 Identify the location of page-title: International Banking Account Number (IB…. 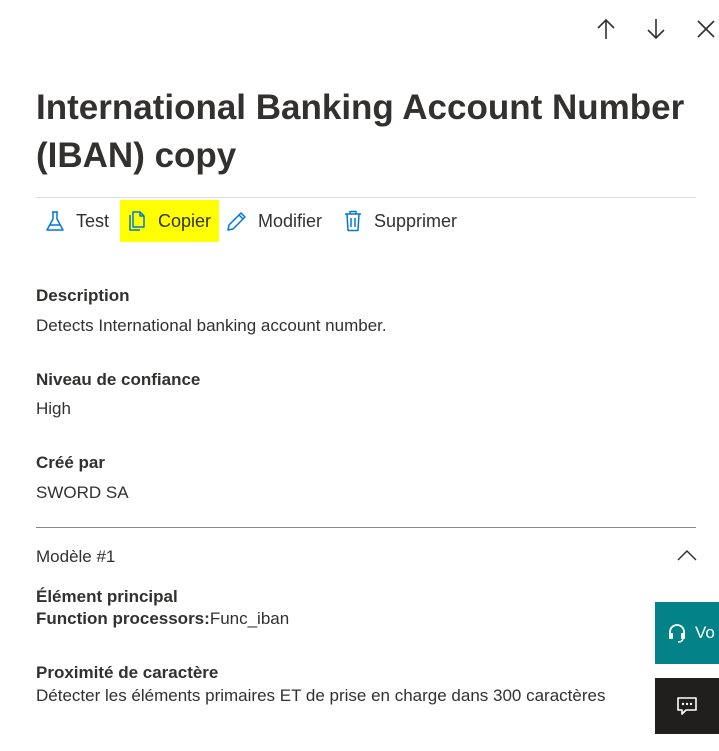
(360, 131).